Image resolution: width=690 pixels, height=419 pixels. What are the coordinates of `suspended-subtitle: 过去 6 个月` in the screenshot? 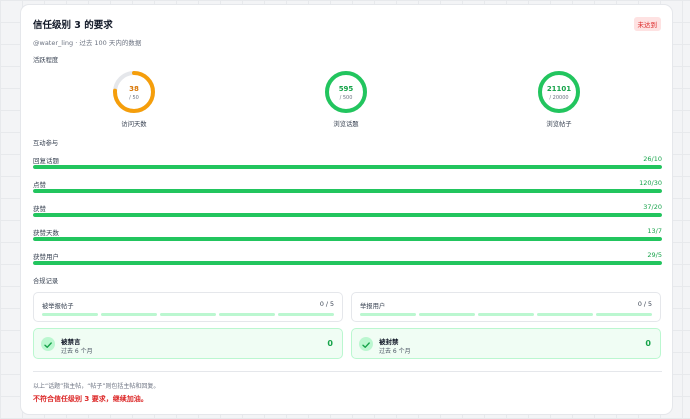 It's located at (395, 351).